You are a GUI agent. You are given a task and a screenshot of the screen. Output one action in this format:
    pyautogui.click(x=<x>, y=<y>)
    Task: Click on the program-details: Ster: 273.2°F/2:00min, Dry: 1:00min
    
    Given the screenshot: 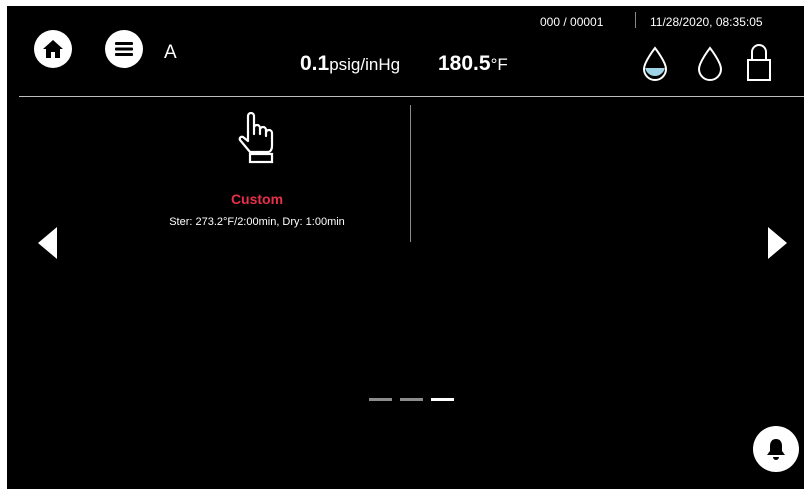 What is the action you would take?
    pyautogui.click(x=257, y=222)
    